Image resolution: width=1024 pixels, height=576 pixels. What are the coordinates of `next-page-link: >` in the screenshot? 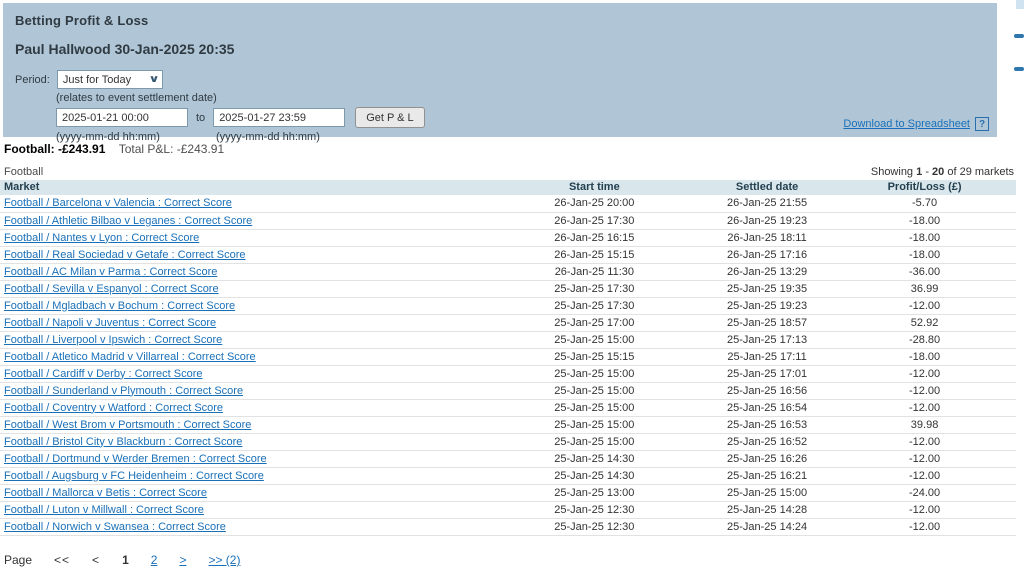 It's located at (182, 560).